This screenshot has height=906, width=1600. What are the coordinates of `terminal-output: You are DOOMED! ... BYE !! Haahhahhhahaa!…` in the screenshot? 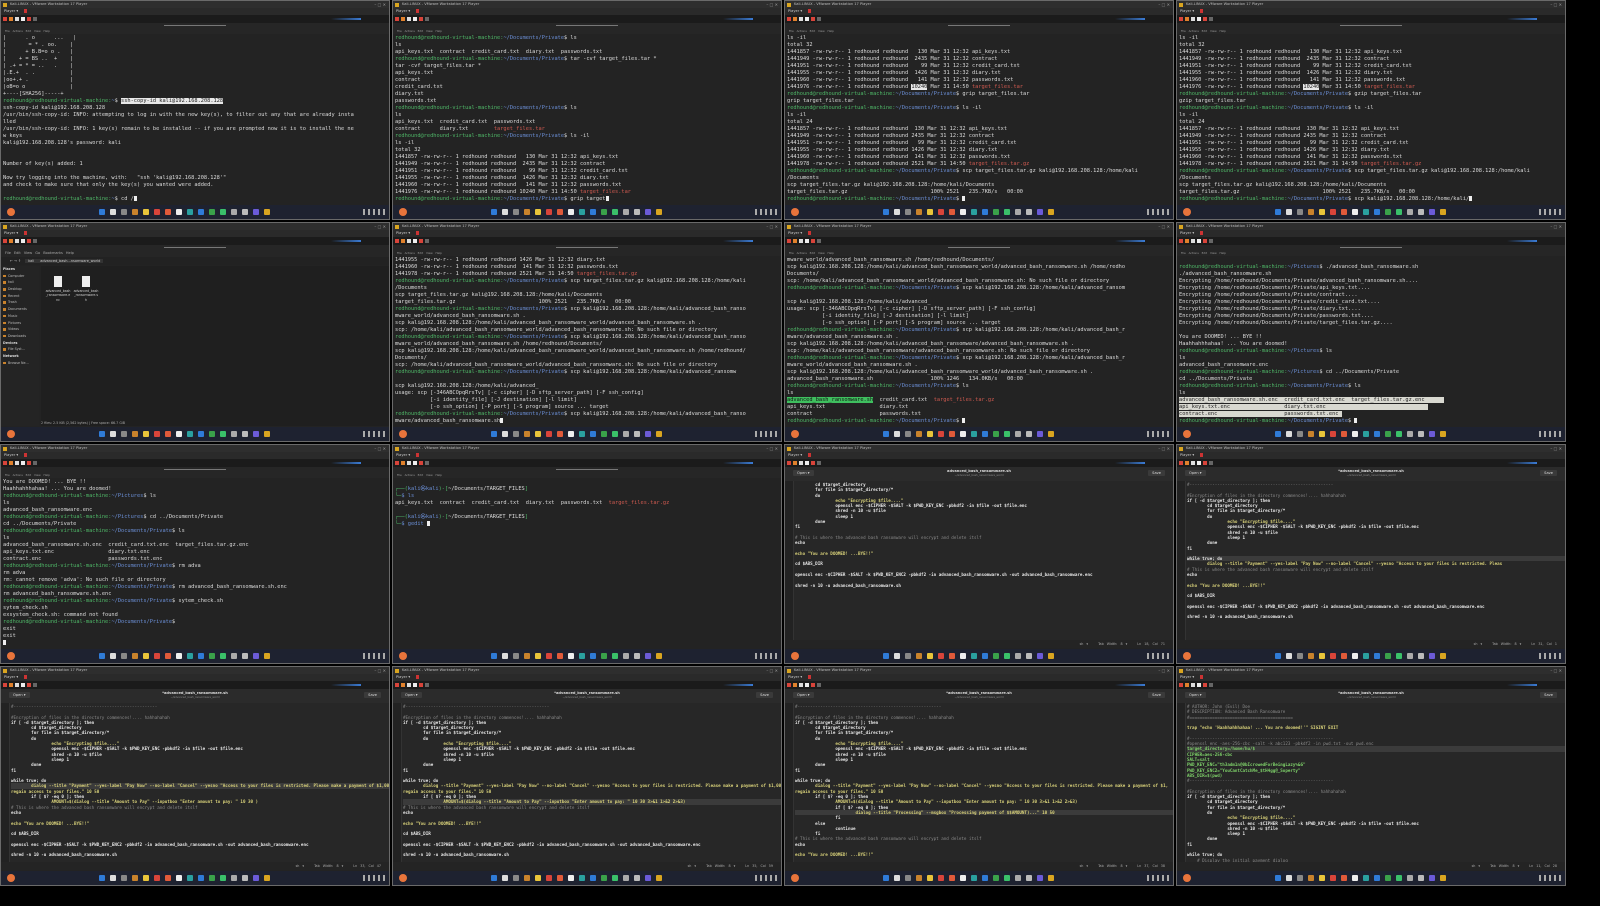 It's located at (195, 563).